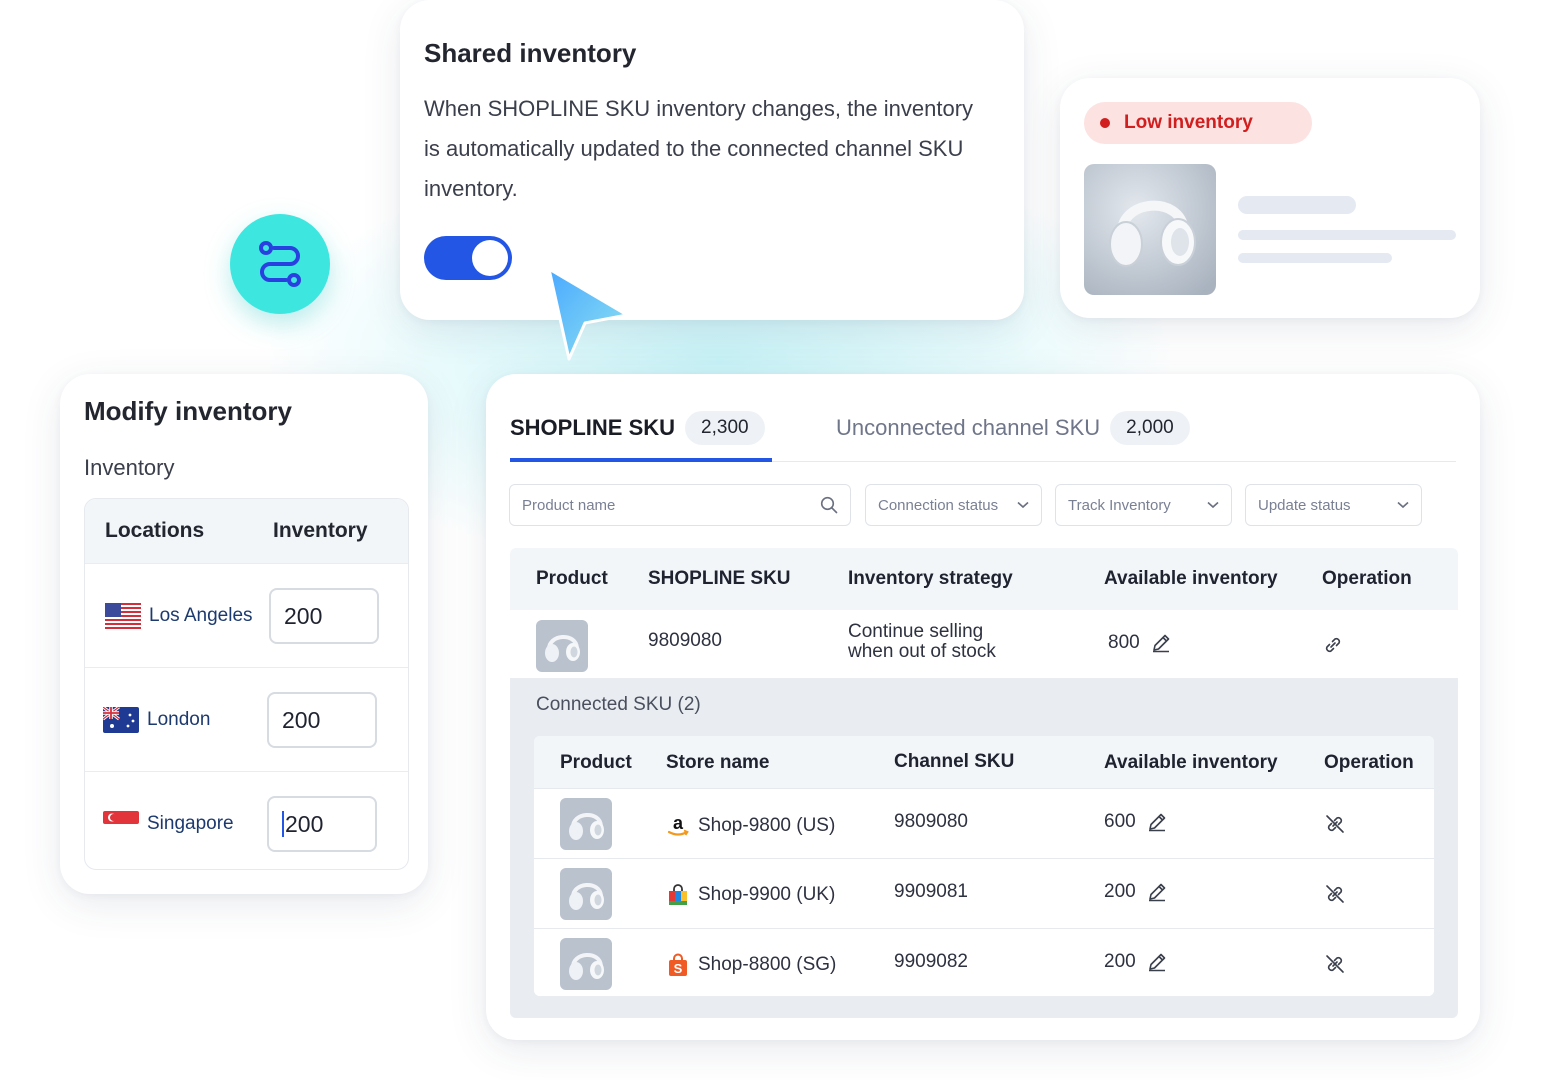  What do you see at coordinates (719, 578) in the screenshot?
I see `column-header: SHOPLINE SKU` at bounding box center [719, 578].